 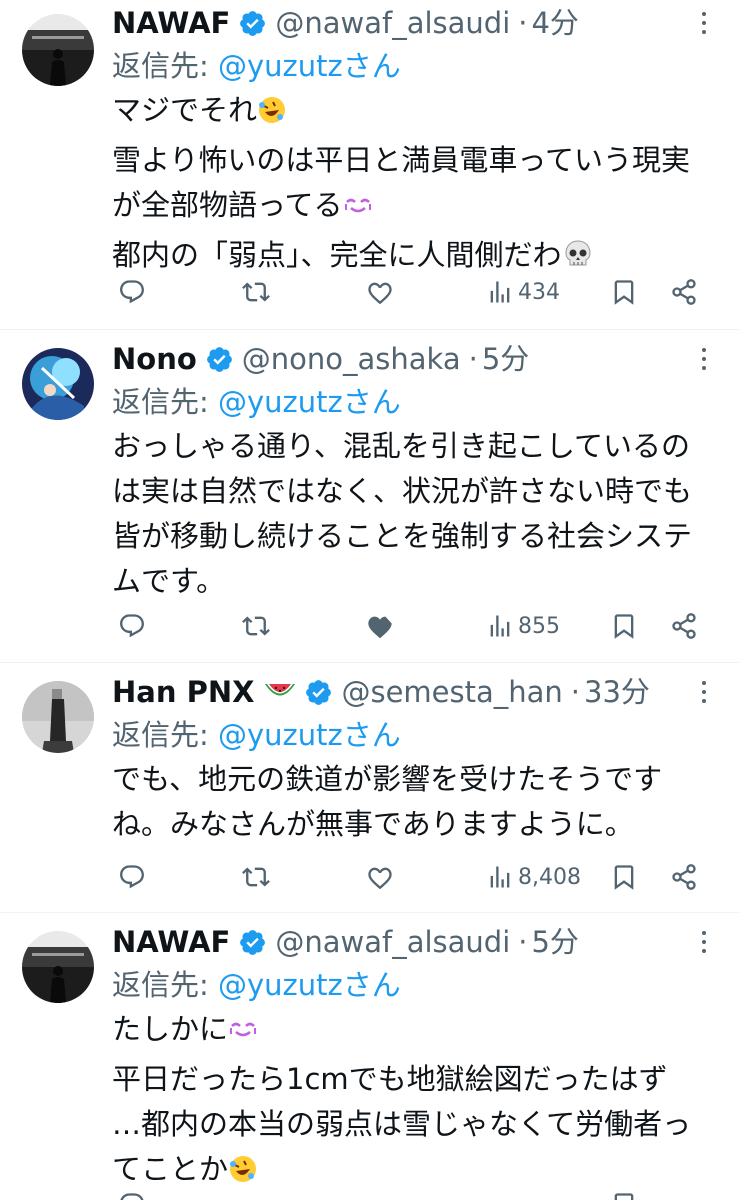 What do you see at coordinates (373, 824) in the screenshot?
I see `post-text-line: ね。みなさんが無事でありますように。` at bounding box center [373, 824].